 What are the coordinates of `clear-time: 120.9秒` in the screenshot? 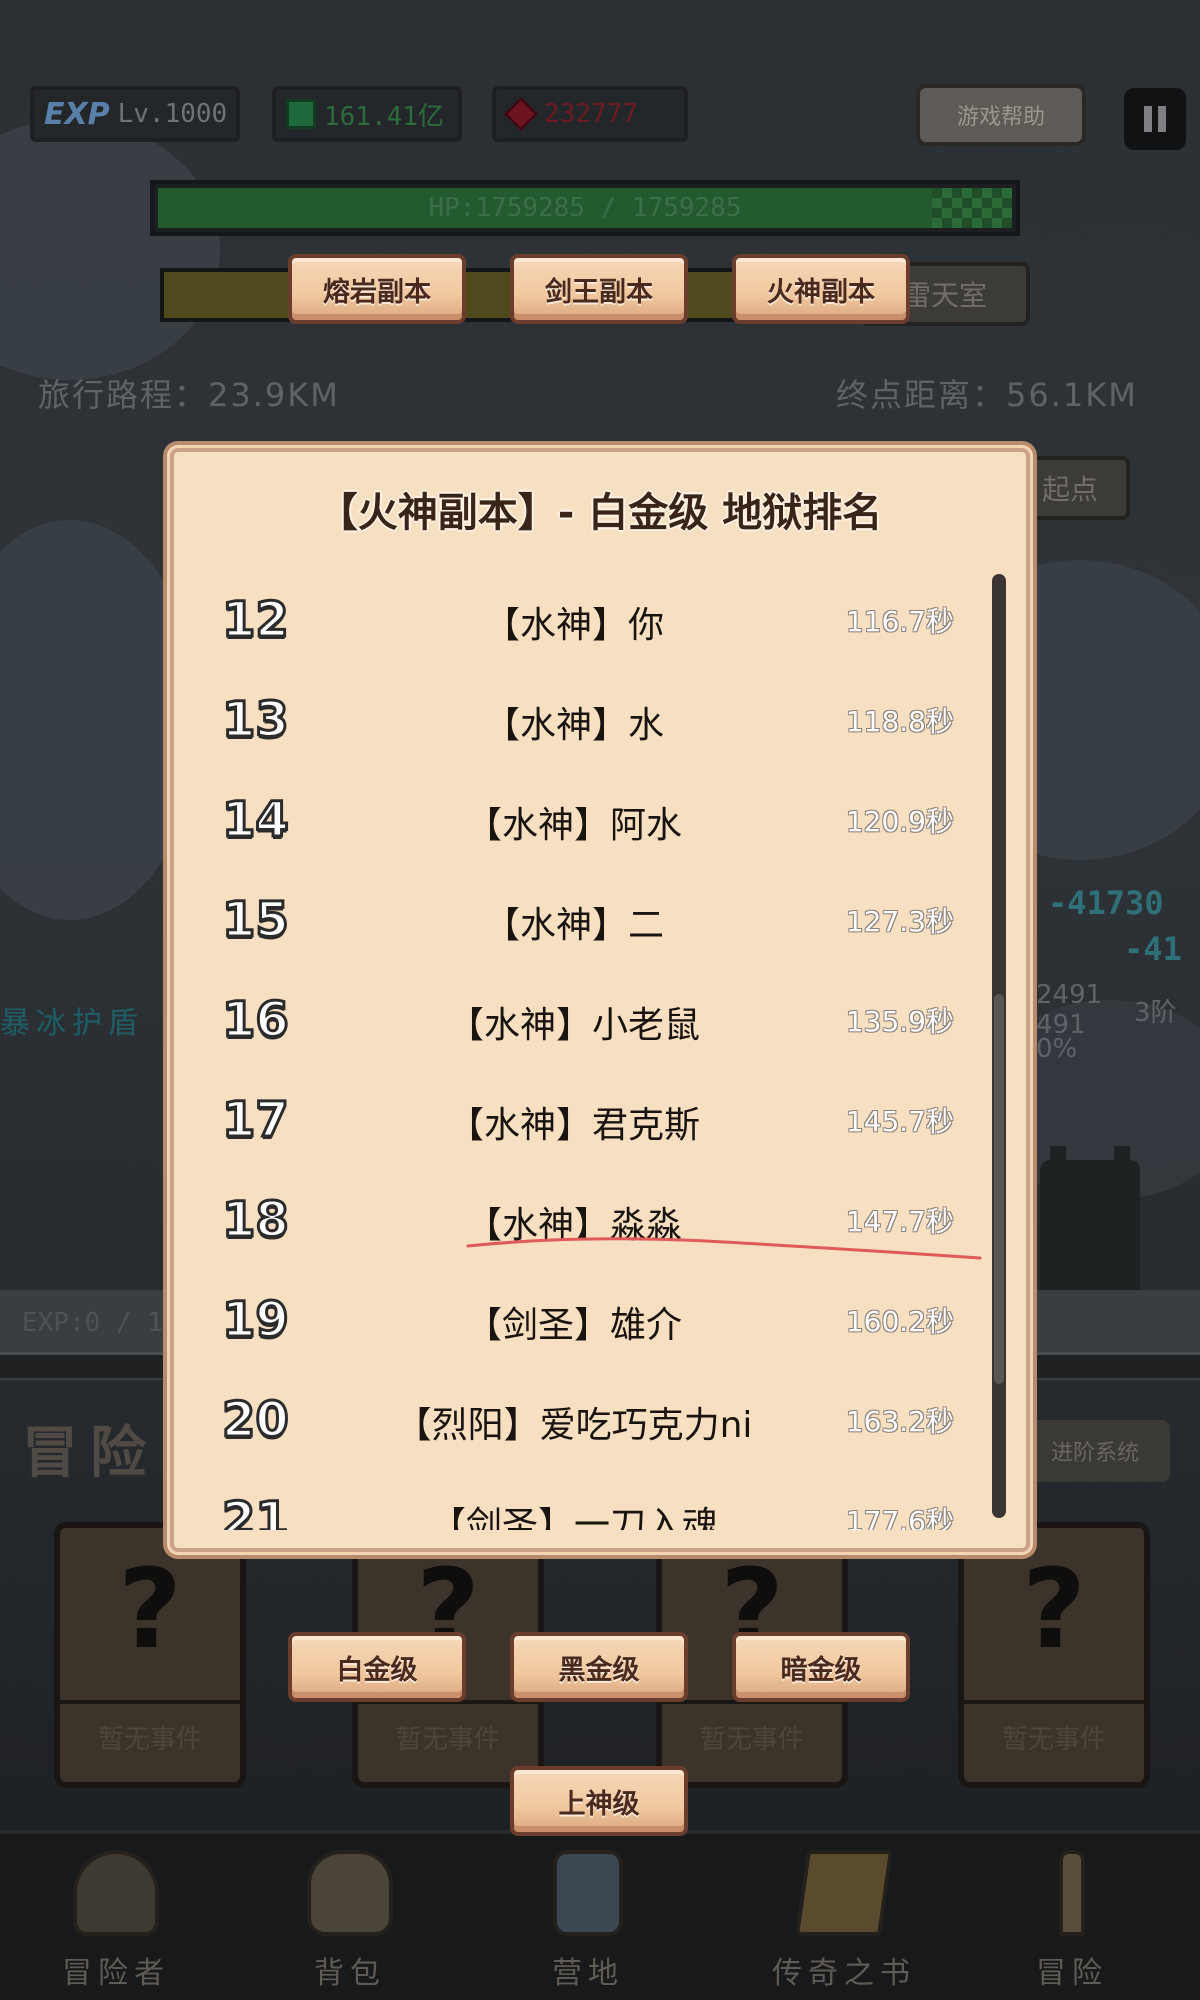 It's located at (899, 821).